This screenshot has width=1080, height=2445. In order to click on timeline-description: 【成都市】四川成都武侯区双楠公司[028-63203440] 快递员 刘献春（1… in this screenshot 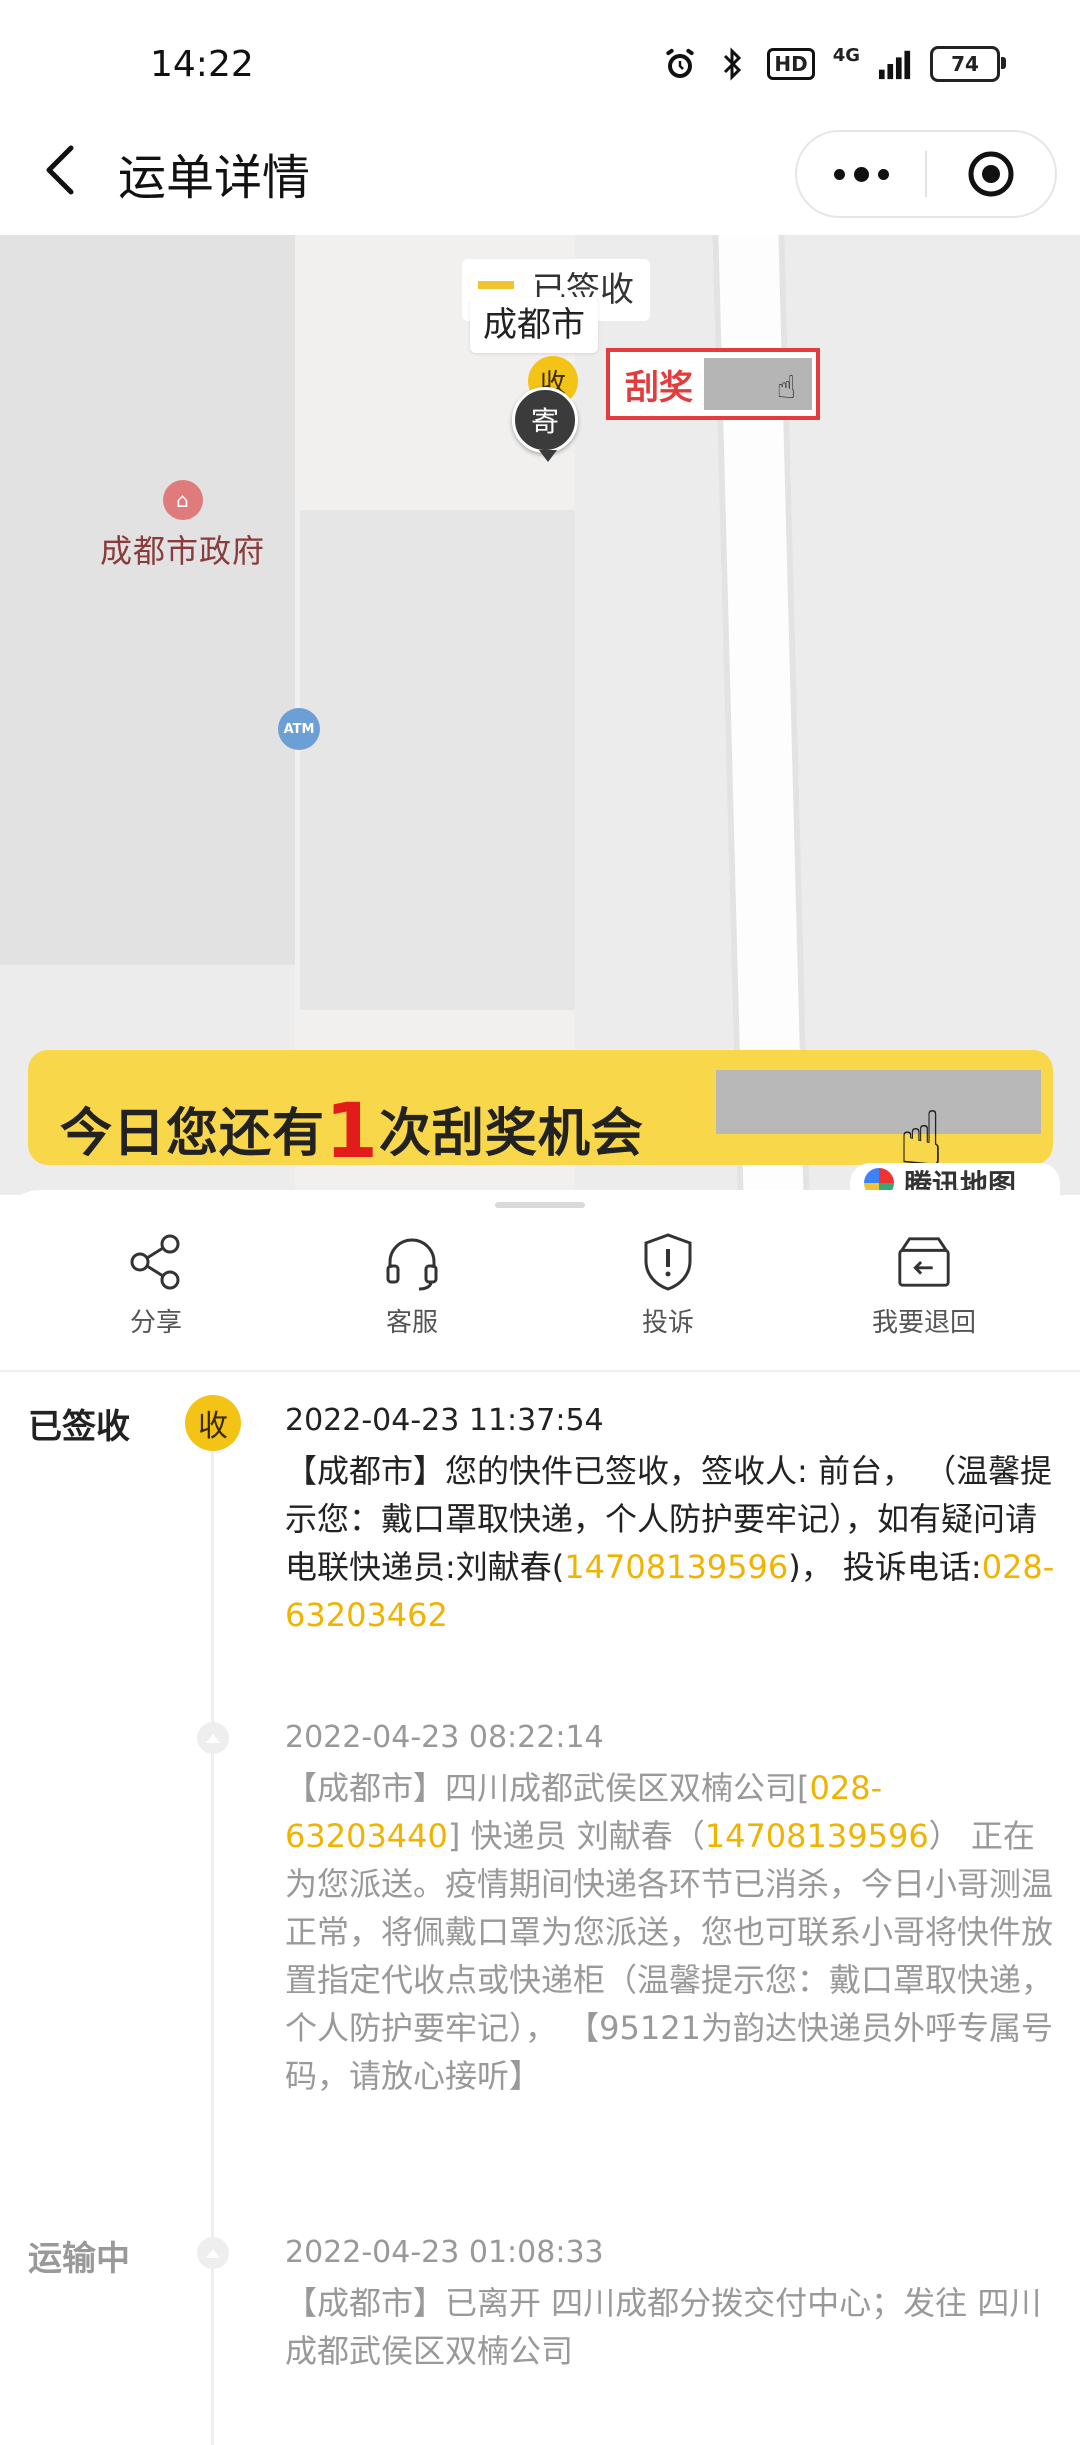, I will do `click(669, 1932)`.